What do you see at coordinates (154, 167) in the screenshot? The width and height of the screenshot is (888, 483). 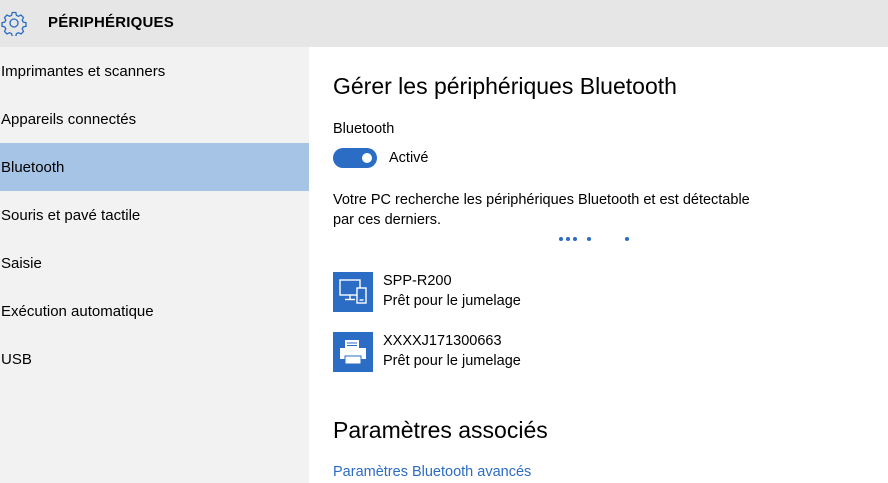 I see `sidebar-item-bluetooth: Bluetooth` at bounding box center [154, 167].